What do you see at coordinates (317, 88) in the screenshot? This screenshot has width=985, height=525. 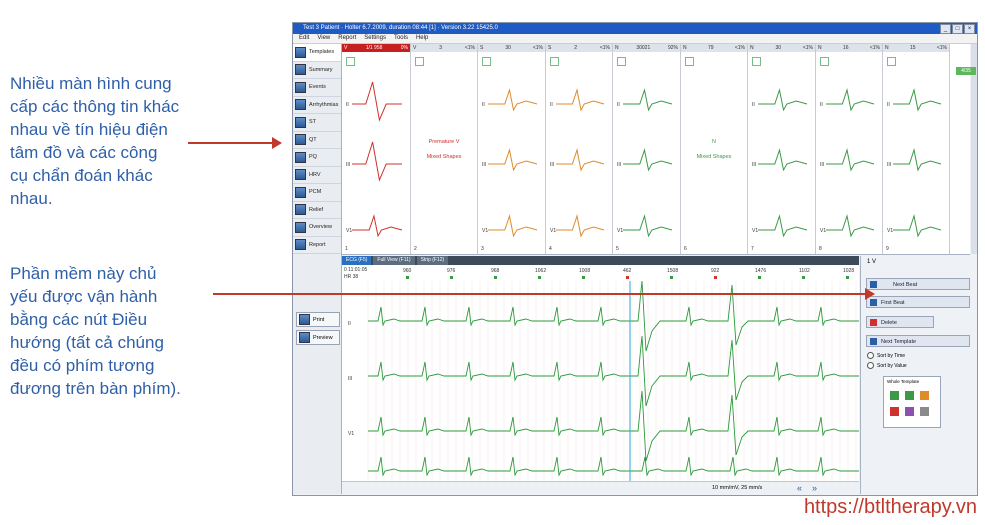 I see `nav-item-events: Events` at bounding box center [317, 88].